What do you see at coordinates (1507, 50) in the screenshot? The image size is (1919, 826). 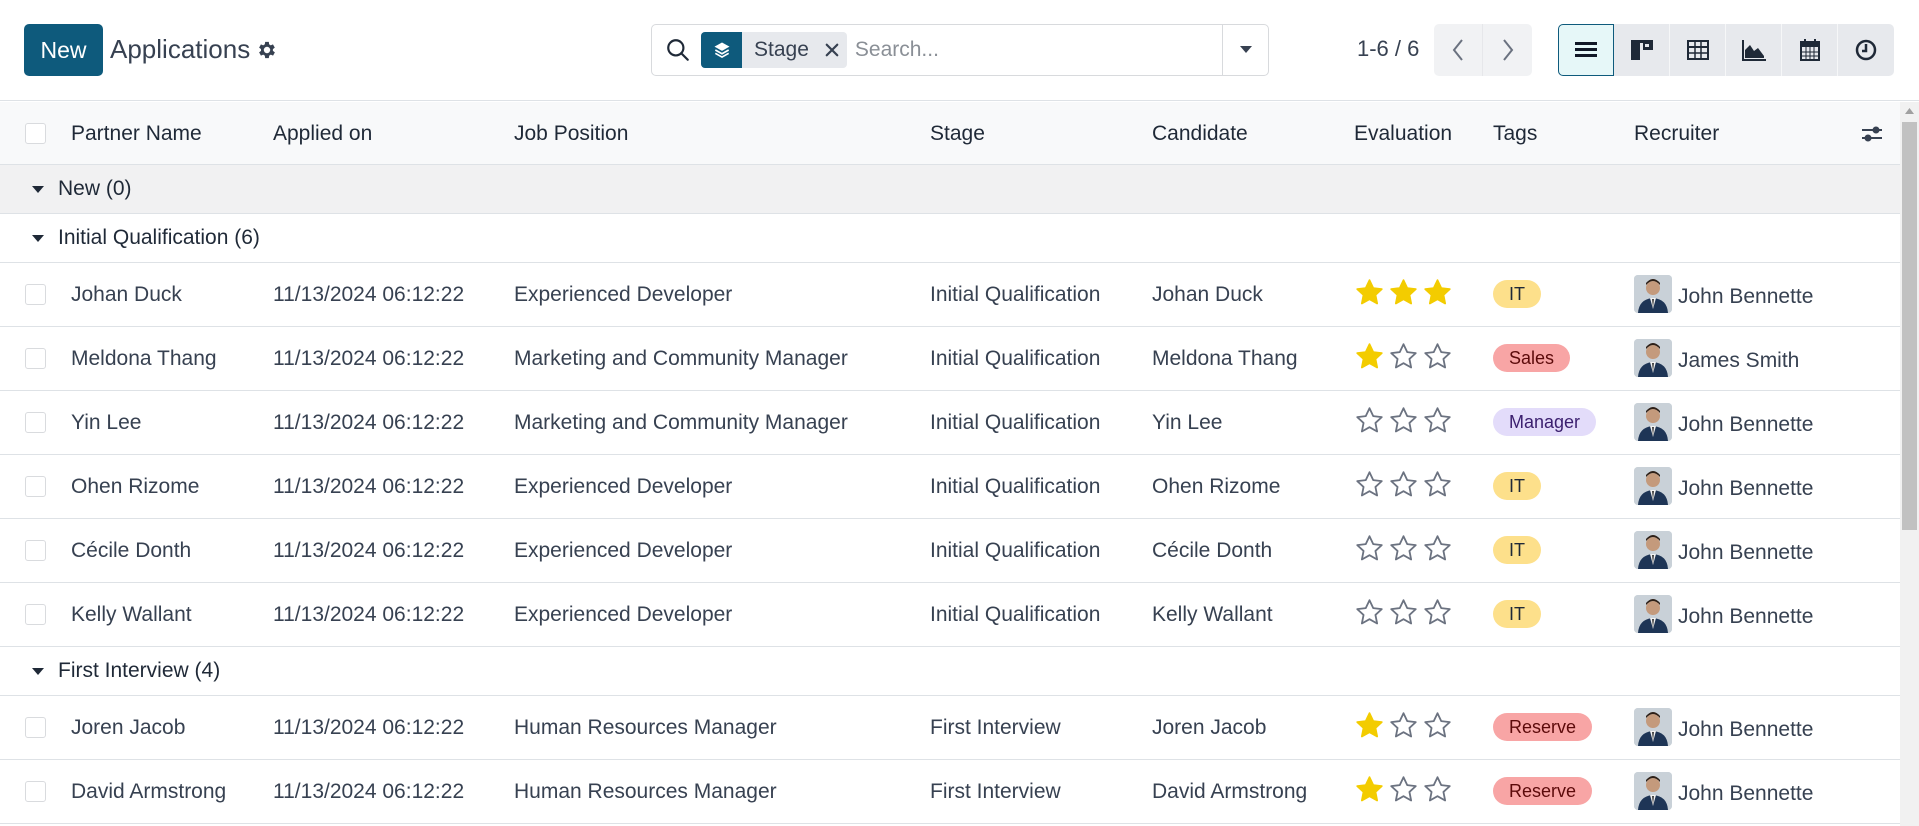 I see `pager-next-button` at bounding box center [1507, 50].